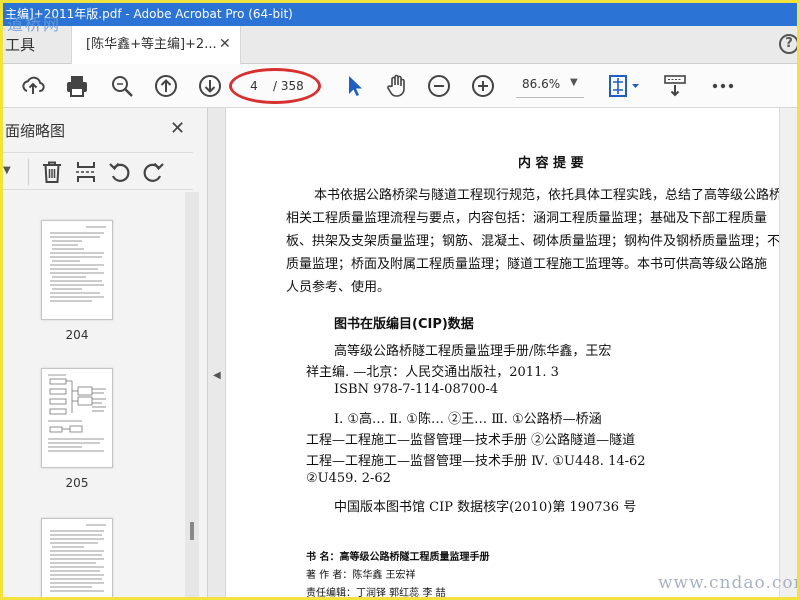 Image resolution: width=800 pixels, height=600 pixels. I want to click on cip-line: 祥主编. —北京：人民交通出版社，2011. 3, so click(432, 372).